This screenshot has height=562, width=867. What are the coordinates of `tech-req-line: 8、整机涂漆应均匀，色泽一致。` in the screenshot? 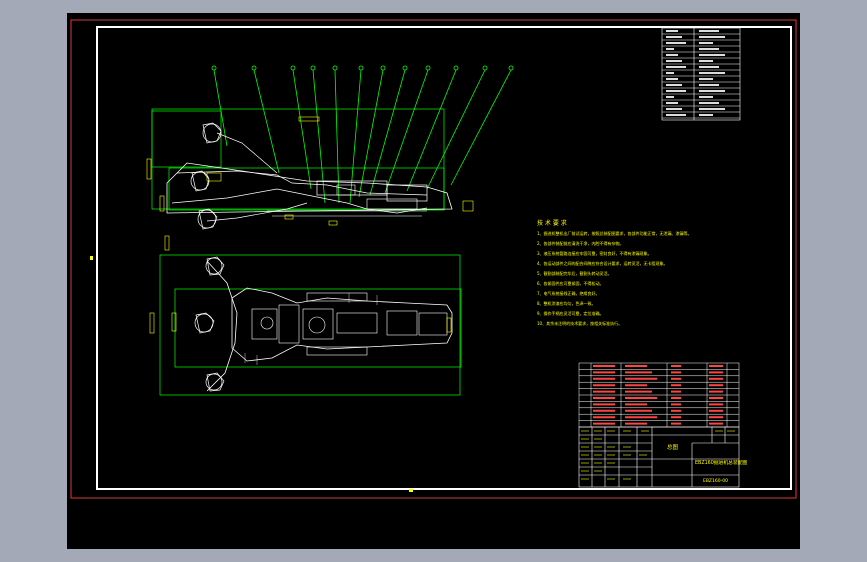 It's located at (566, 303).